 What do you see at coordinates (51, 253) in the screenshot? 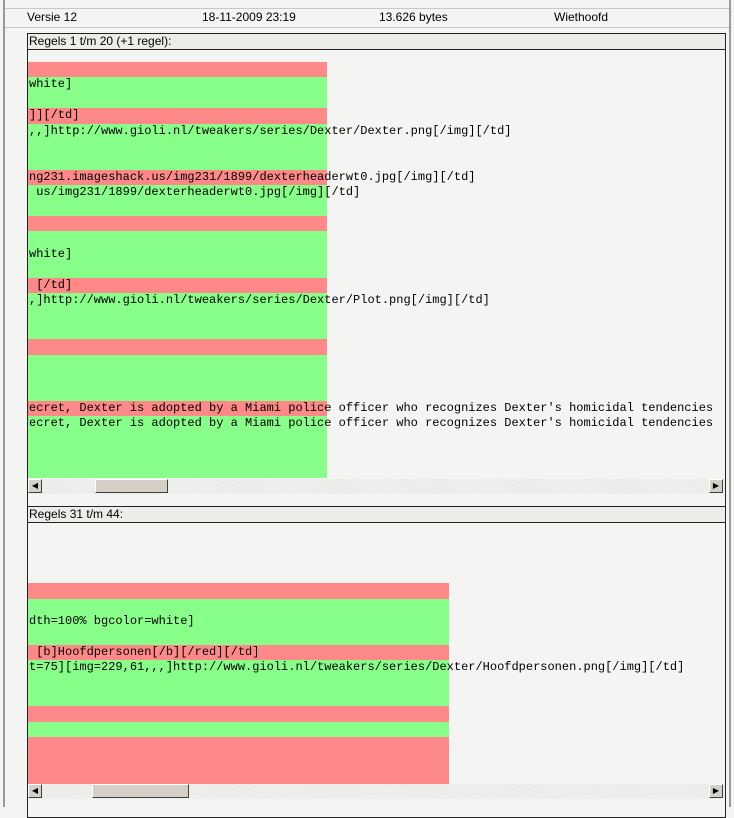
I see `diff-line-text: white]` at bounding box center [51, 253].